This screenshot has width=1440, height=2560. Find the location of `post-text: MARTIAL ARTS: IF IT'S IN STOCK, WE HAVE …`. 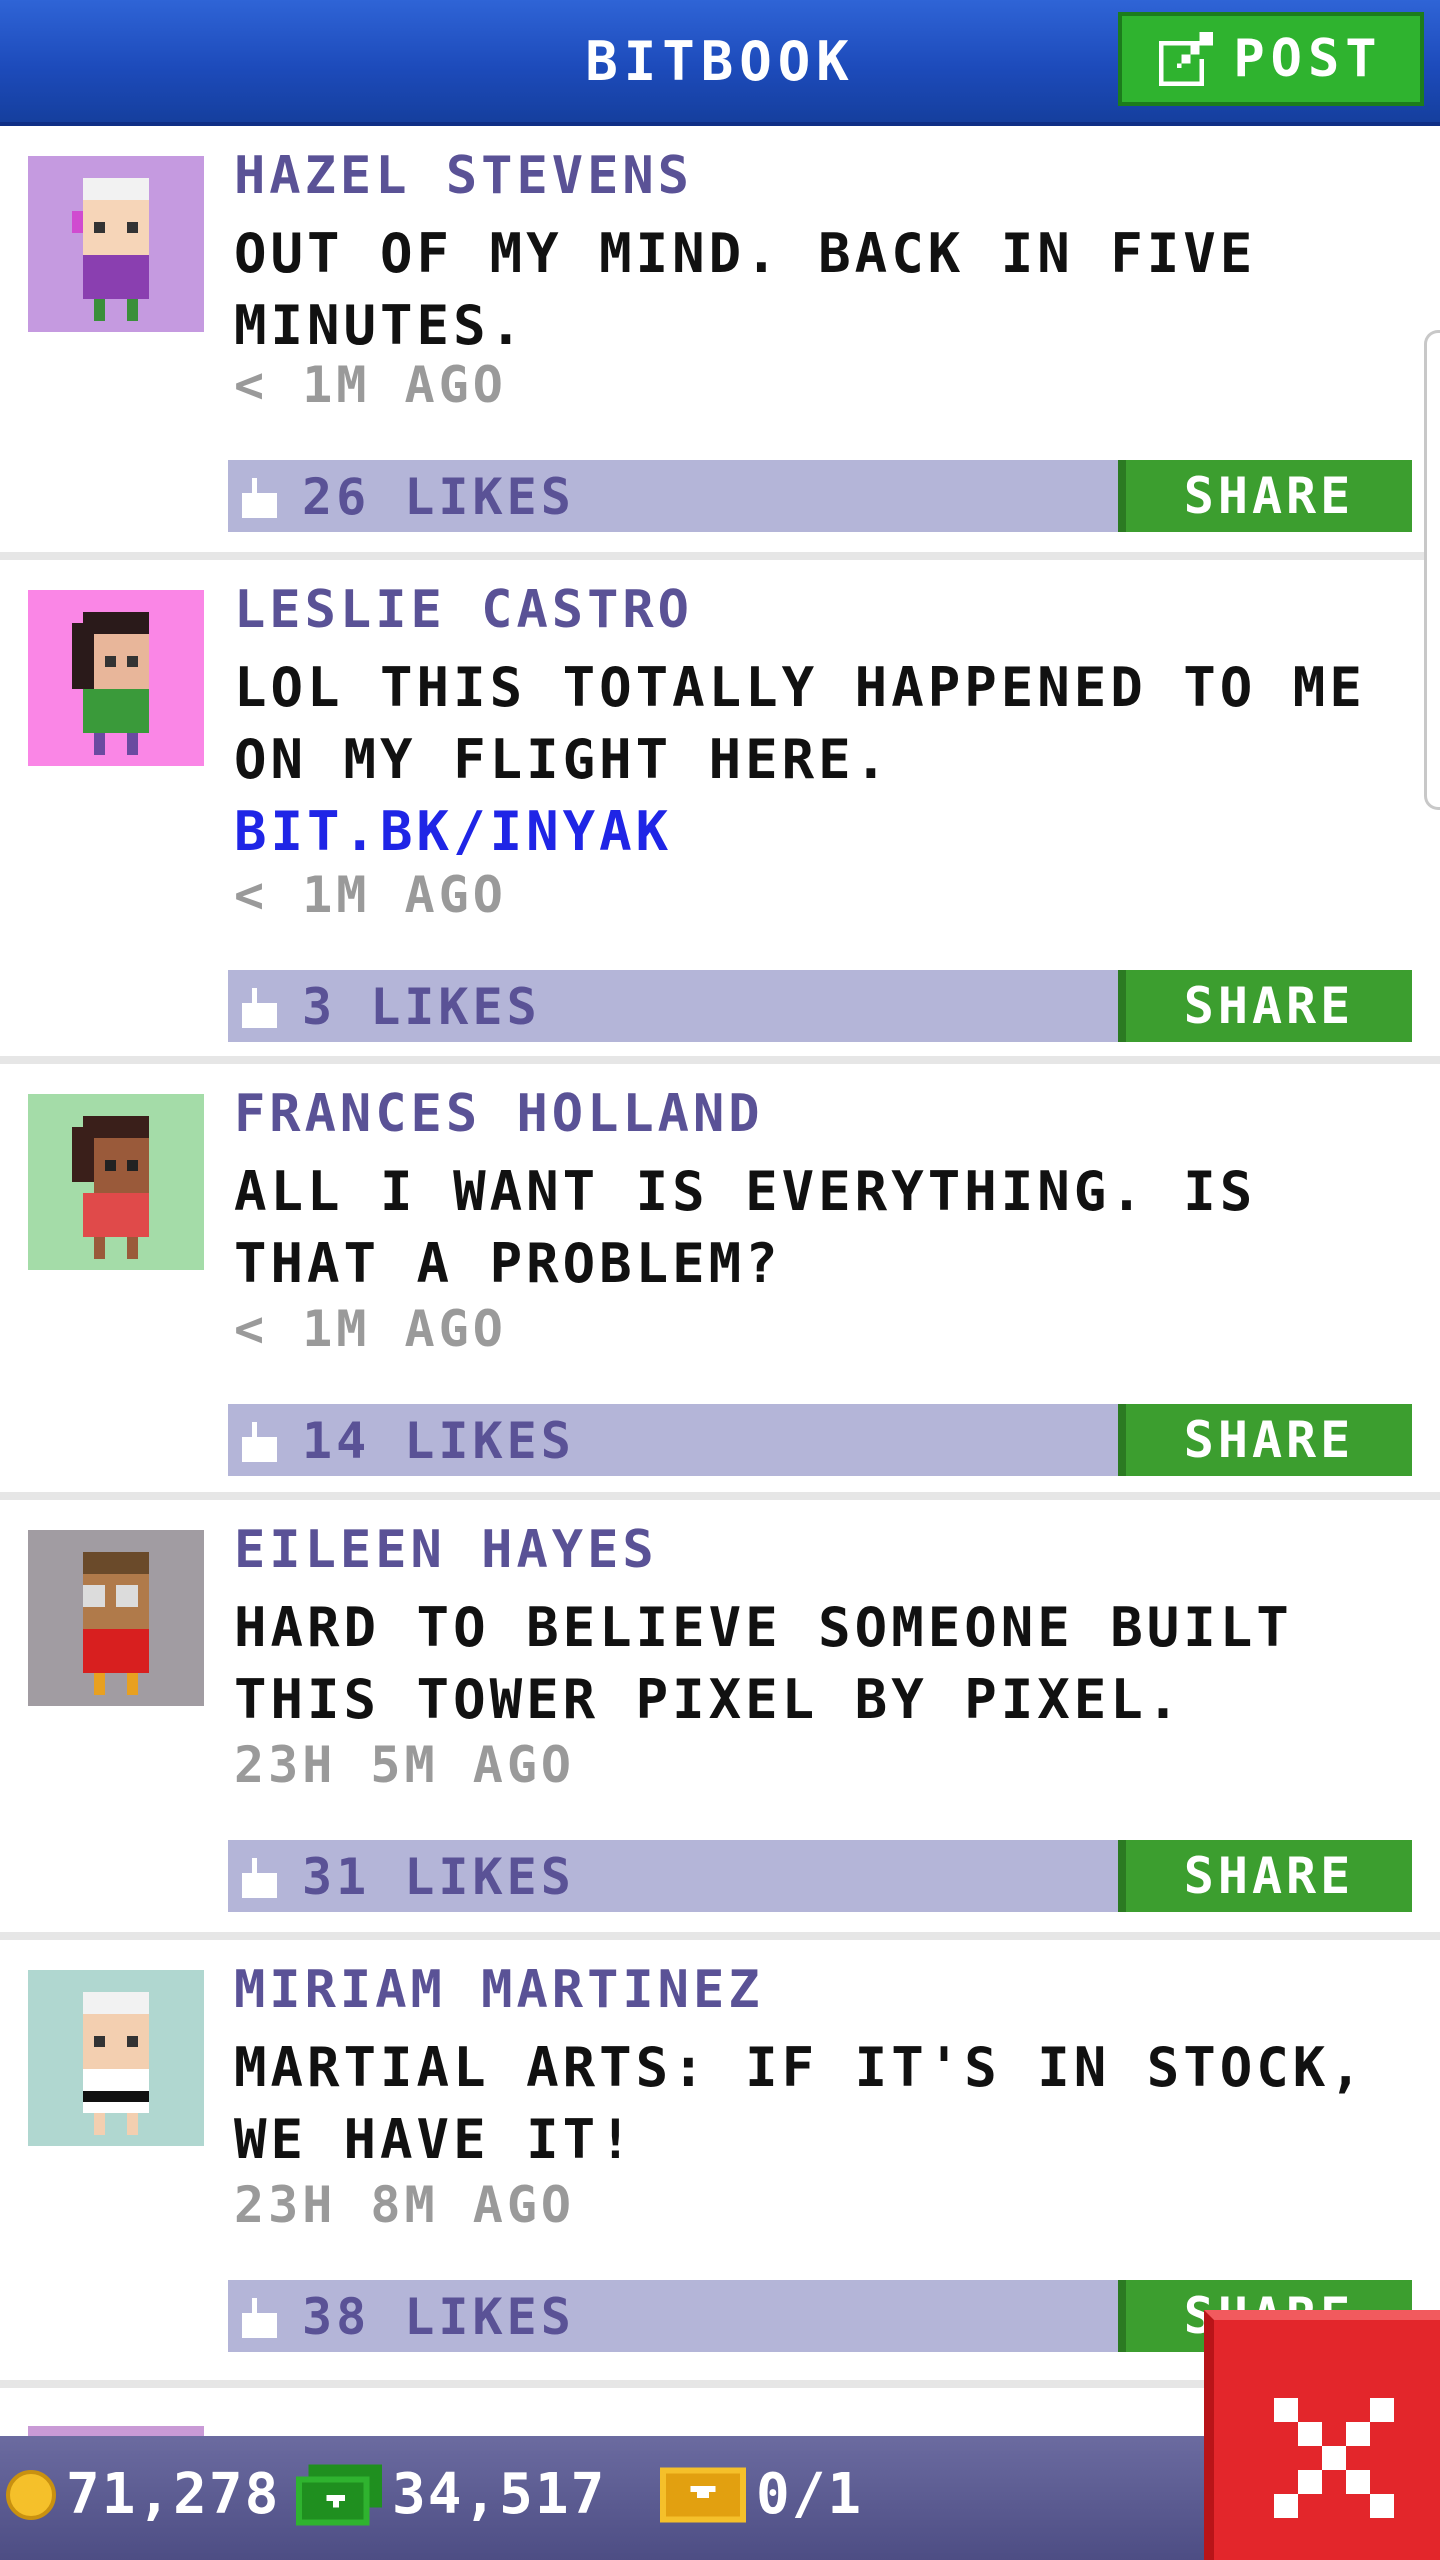

post-text: MARTIAL ARTS: IF IT'S IN STOCK, WE HAVE … is located at coordinates (800, 2103).